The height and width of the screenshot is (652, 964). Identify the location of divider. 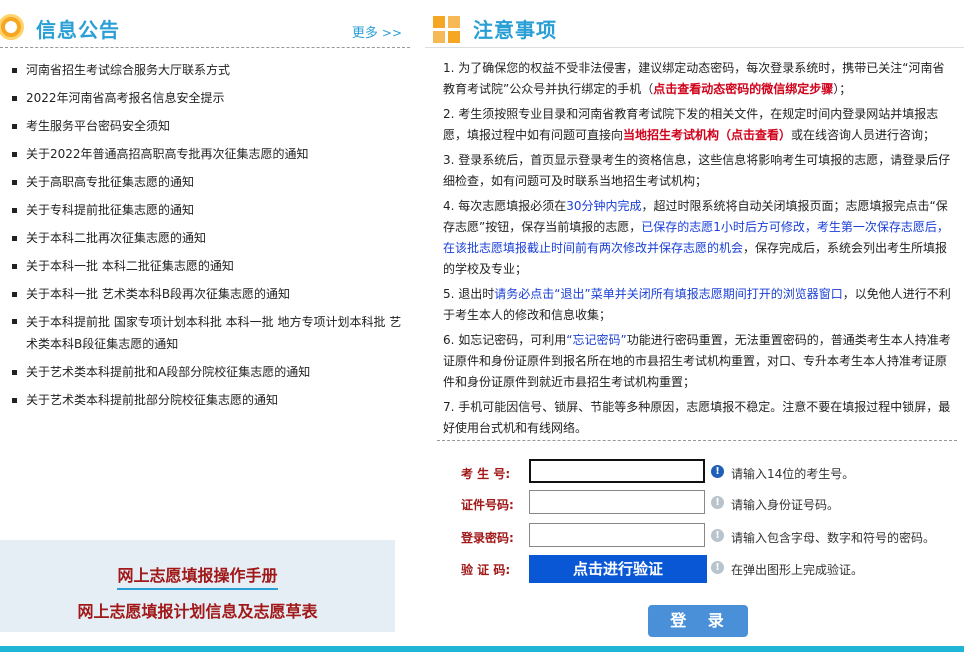
(697, 440).